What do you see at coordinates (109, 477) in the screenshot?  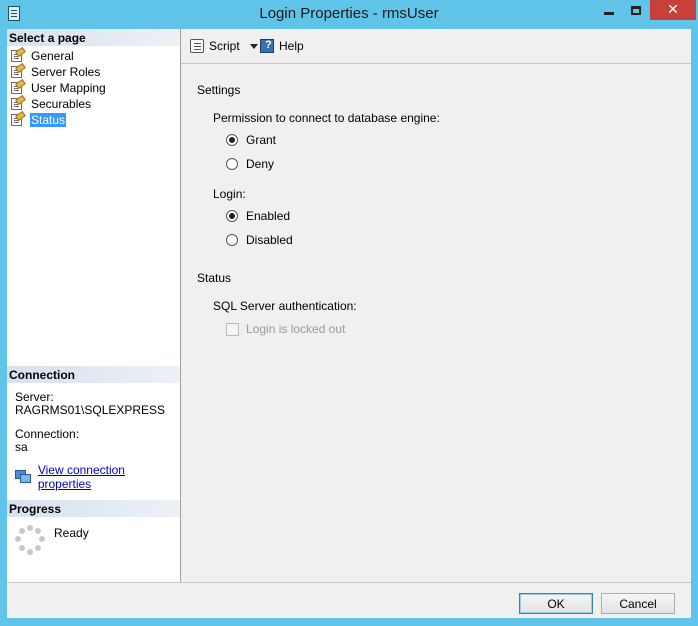 I see `view-connection-properties-text: View connection properties` at bounding box center [109, 477].